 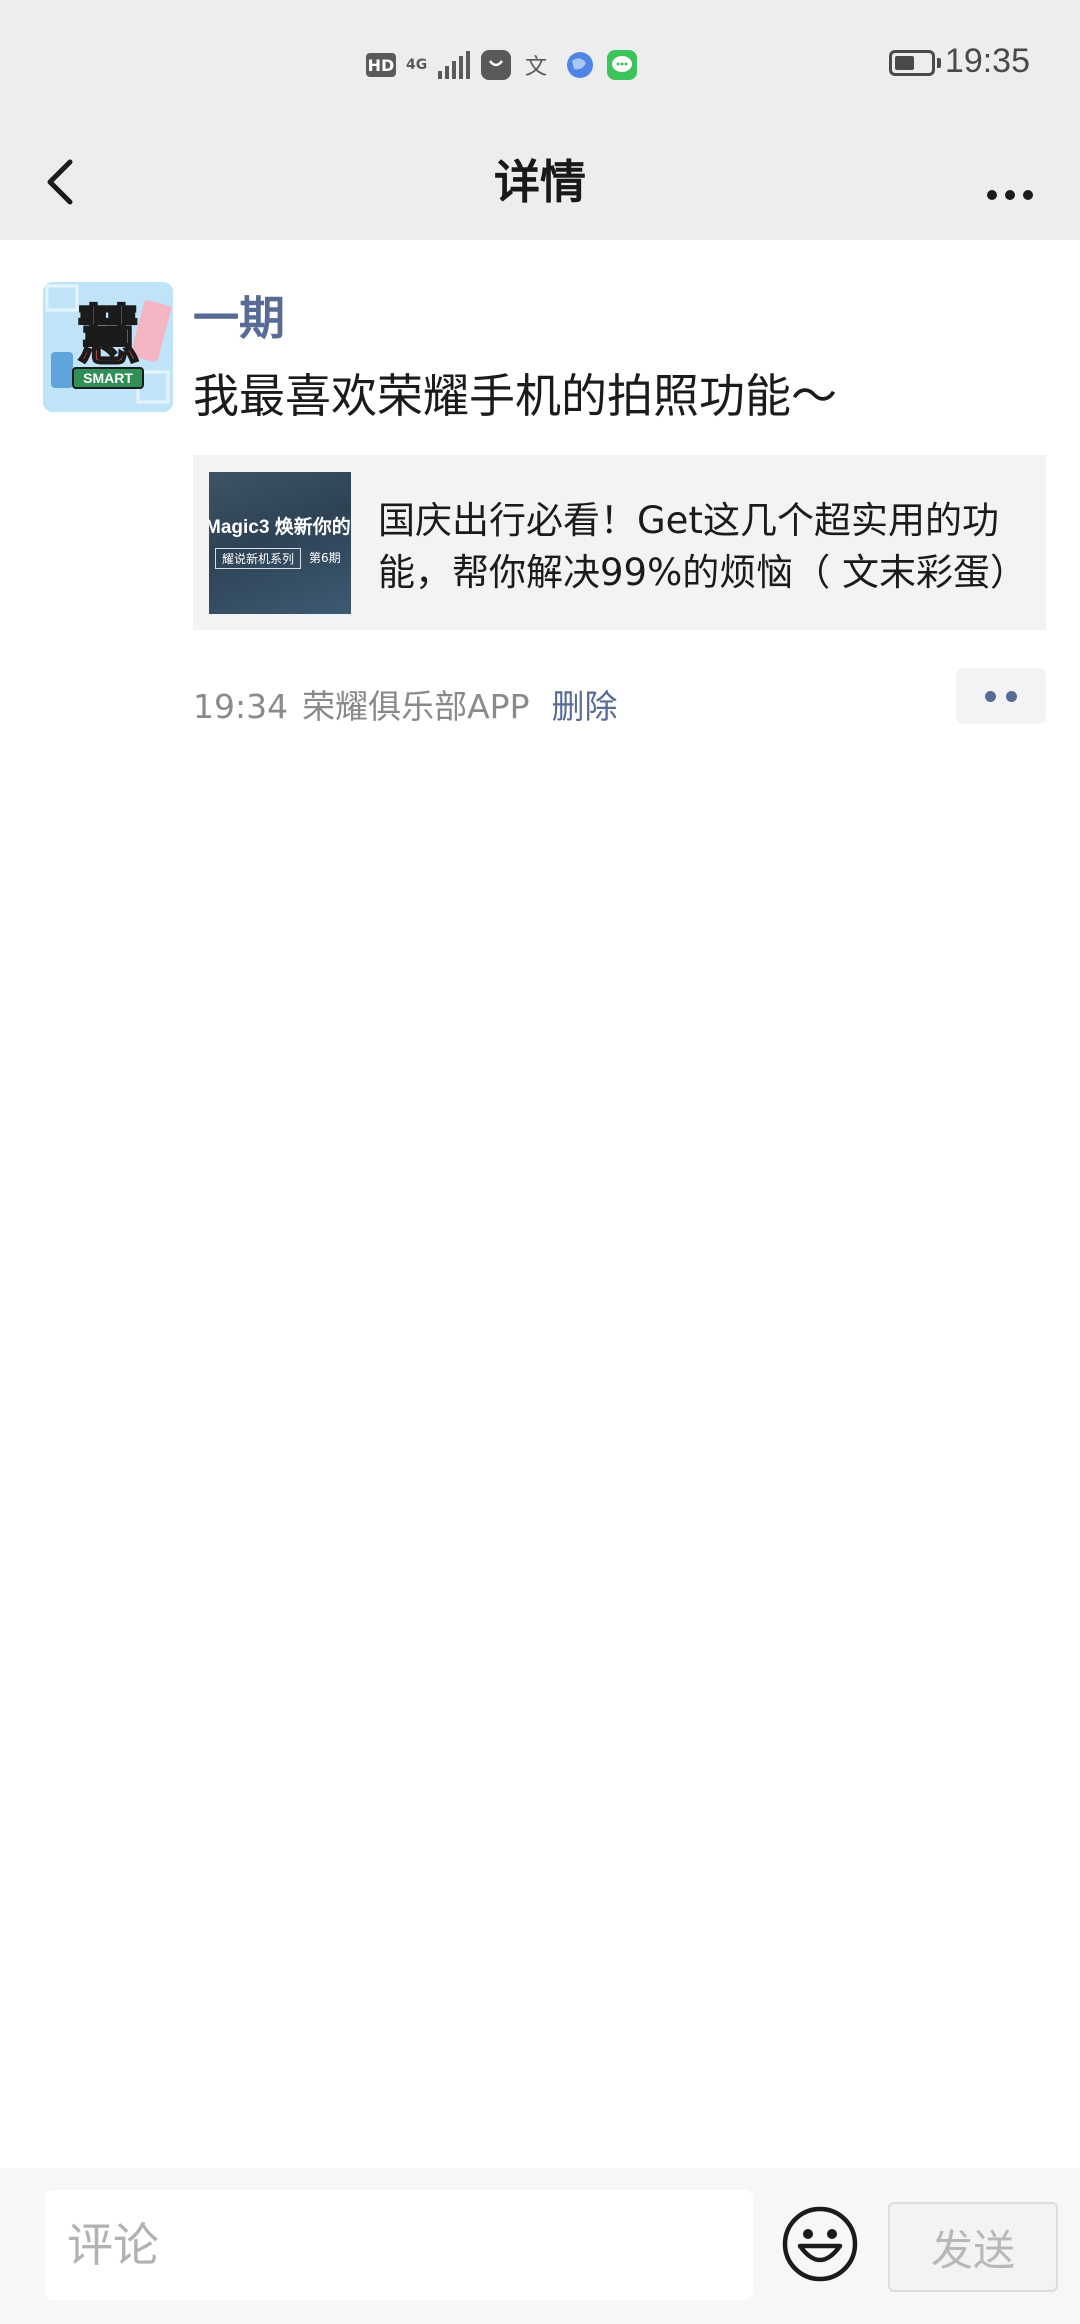 What do you see at coordinates (622, 65) in the screenshot?
I see `message-icon` at bounding box center [622, 65].